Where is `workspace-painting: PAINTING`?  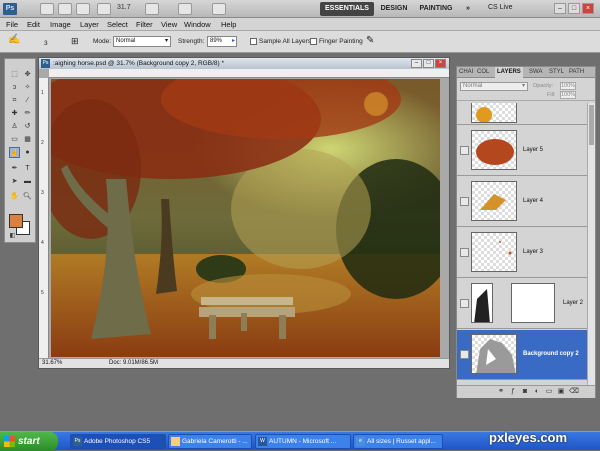
workspace-painting: PAINTING is located at coordinates (436, 9).